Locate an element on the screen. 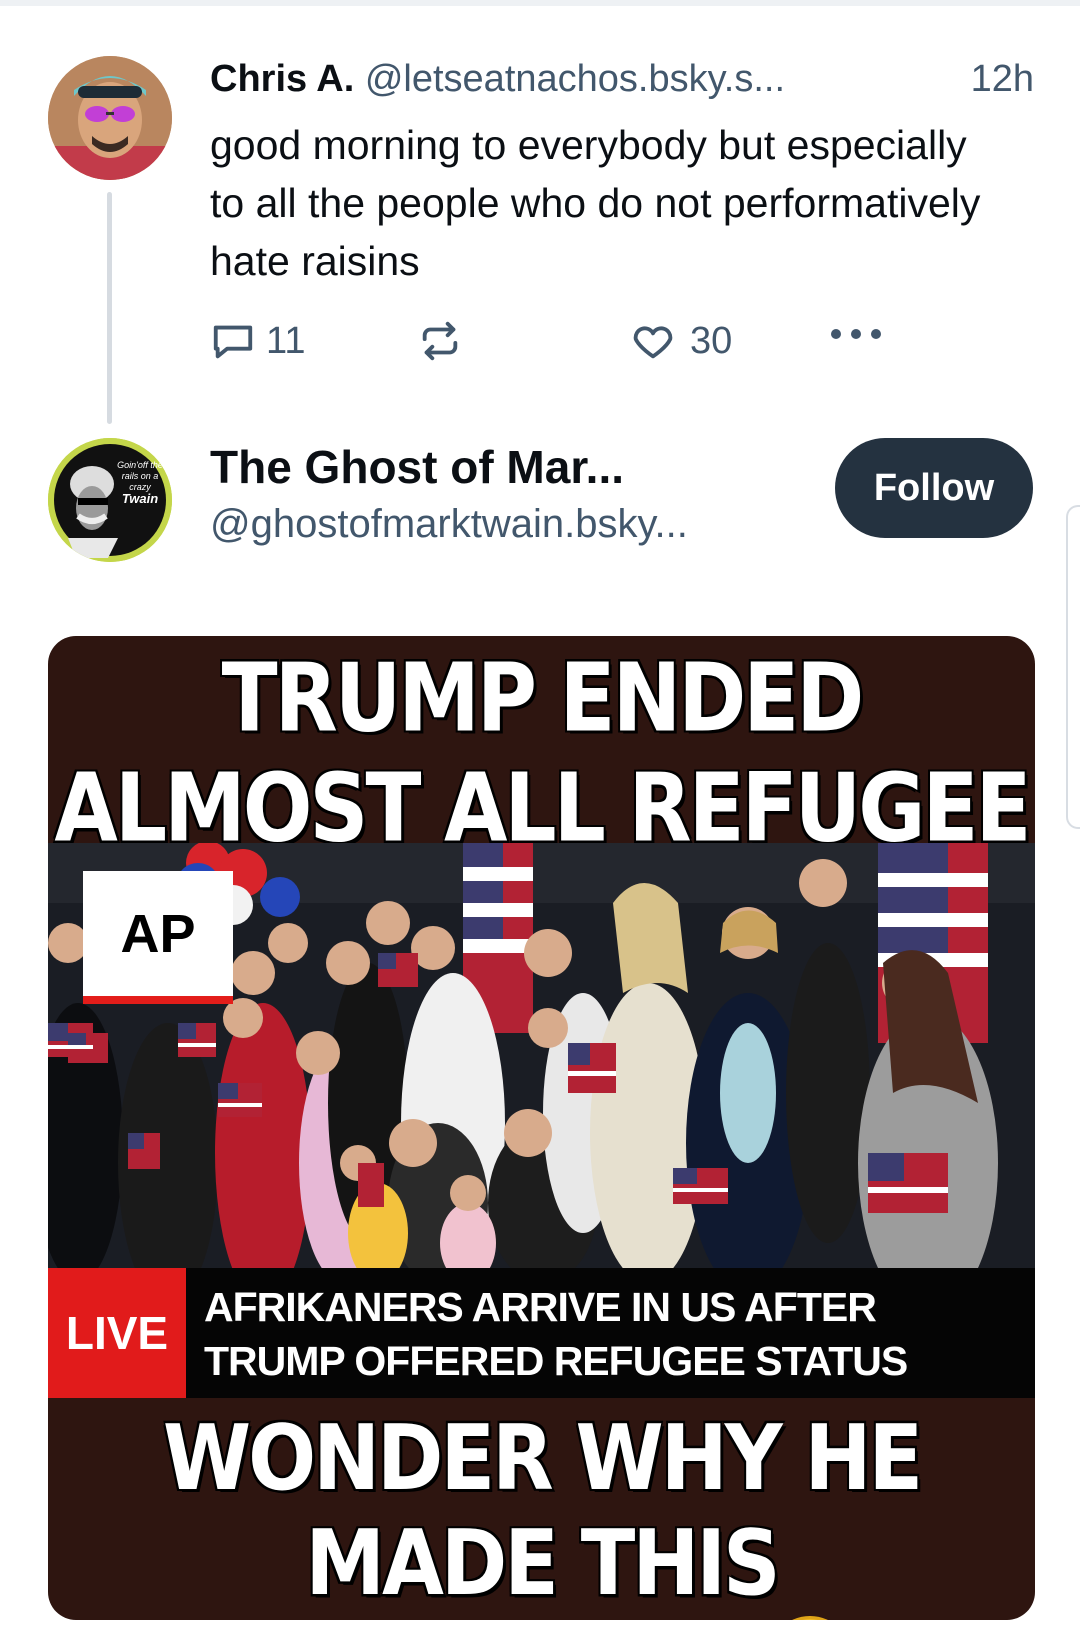  repost-icon is located at coordinates (440, 341).